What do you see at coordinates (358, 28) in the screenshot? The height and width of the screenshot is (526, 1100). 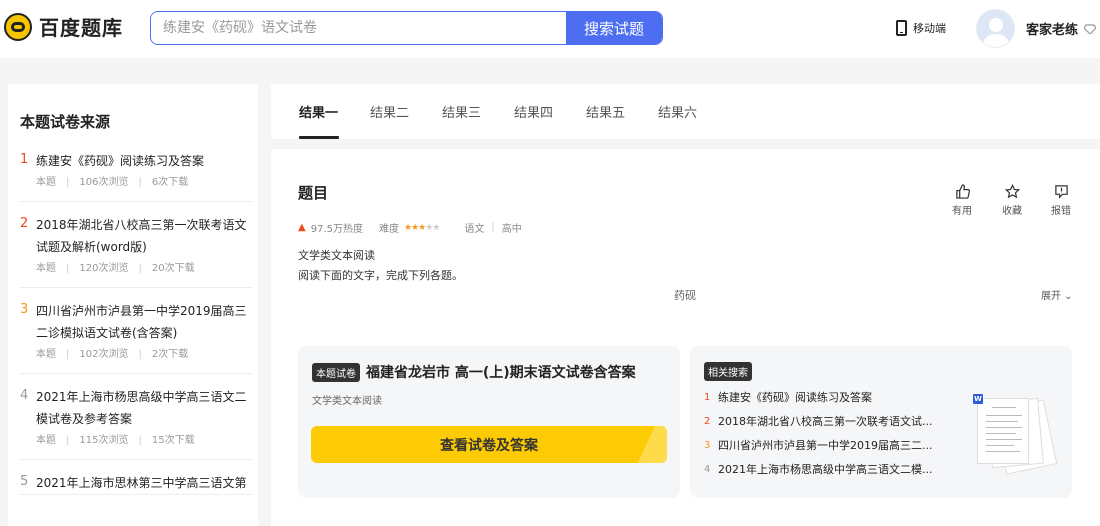 I see `search-input` at bounding box center [358, 28].